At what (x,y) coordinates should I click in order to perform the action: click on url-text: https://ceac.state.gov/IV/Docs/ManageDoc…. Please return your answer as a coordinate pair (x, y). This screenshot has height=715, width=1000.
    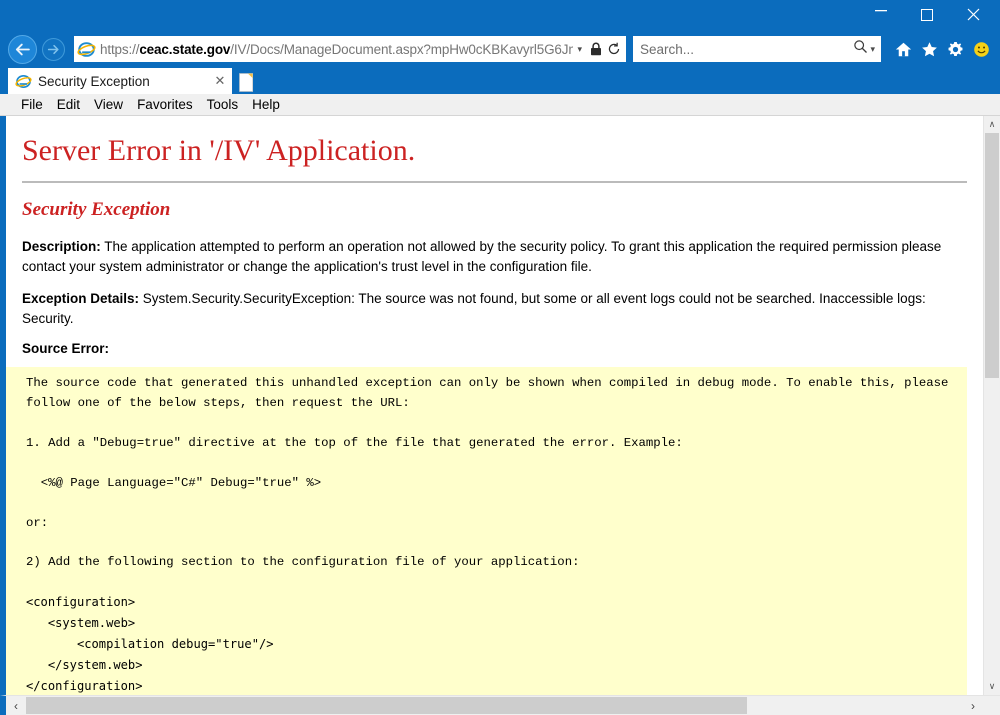
    Looking at the image, I should click on (336, 49).